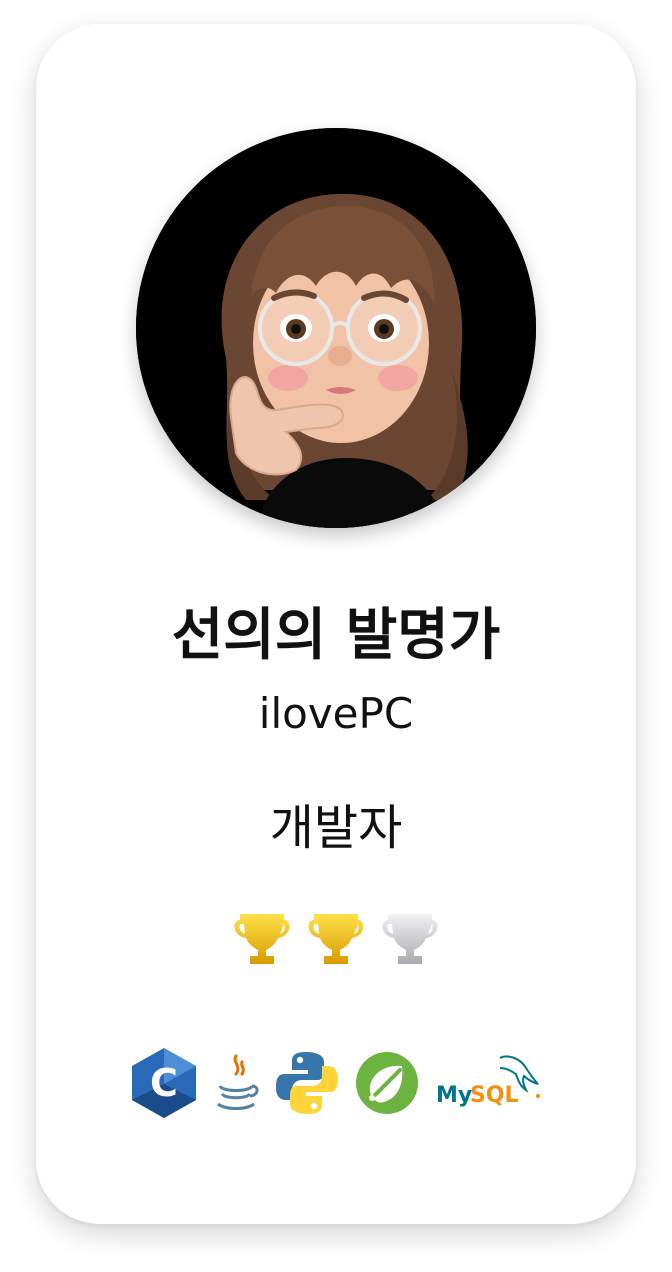  What do you see at coordinates (494, 1095) in the screenshot?
I see `svg-text: SQL` at bounding box center [494, 1095].